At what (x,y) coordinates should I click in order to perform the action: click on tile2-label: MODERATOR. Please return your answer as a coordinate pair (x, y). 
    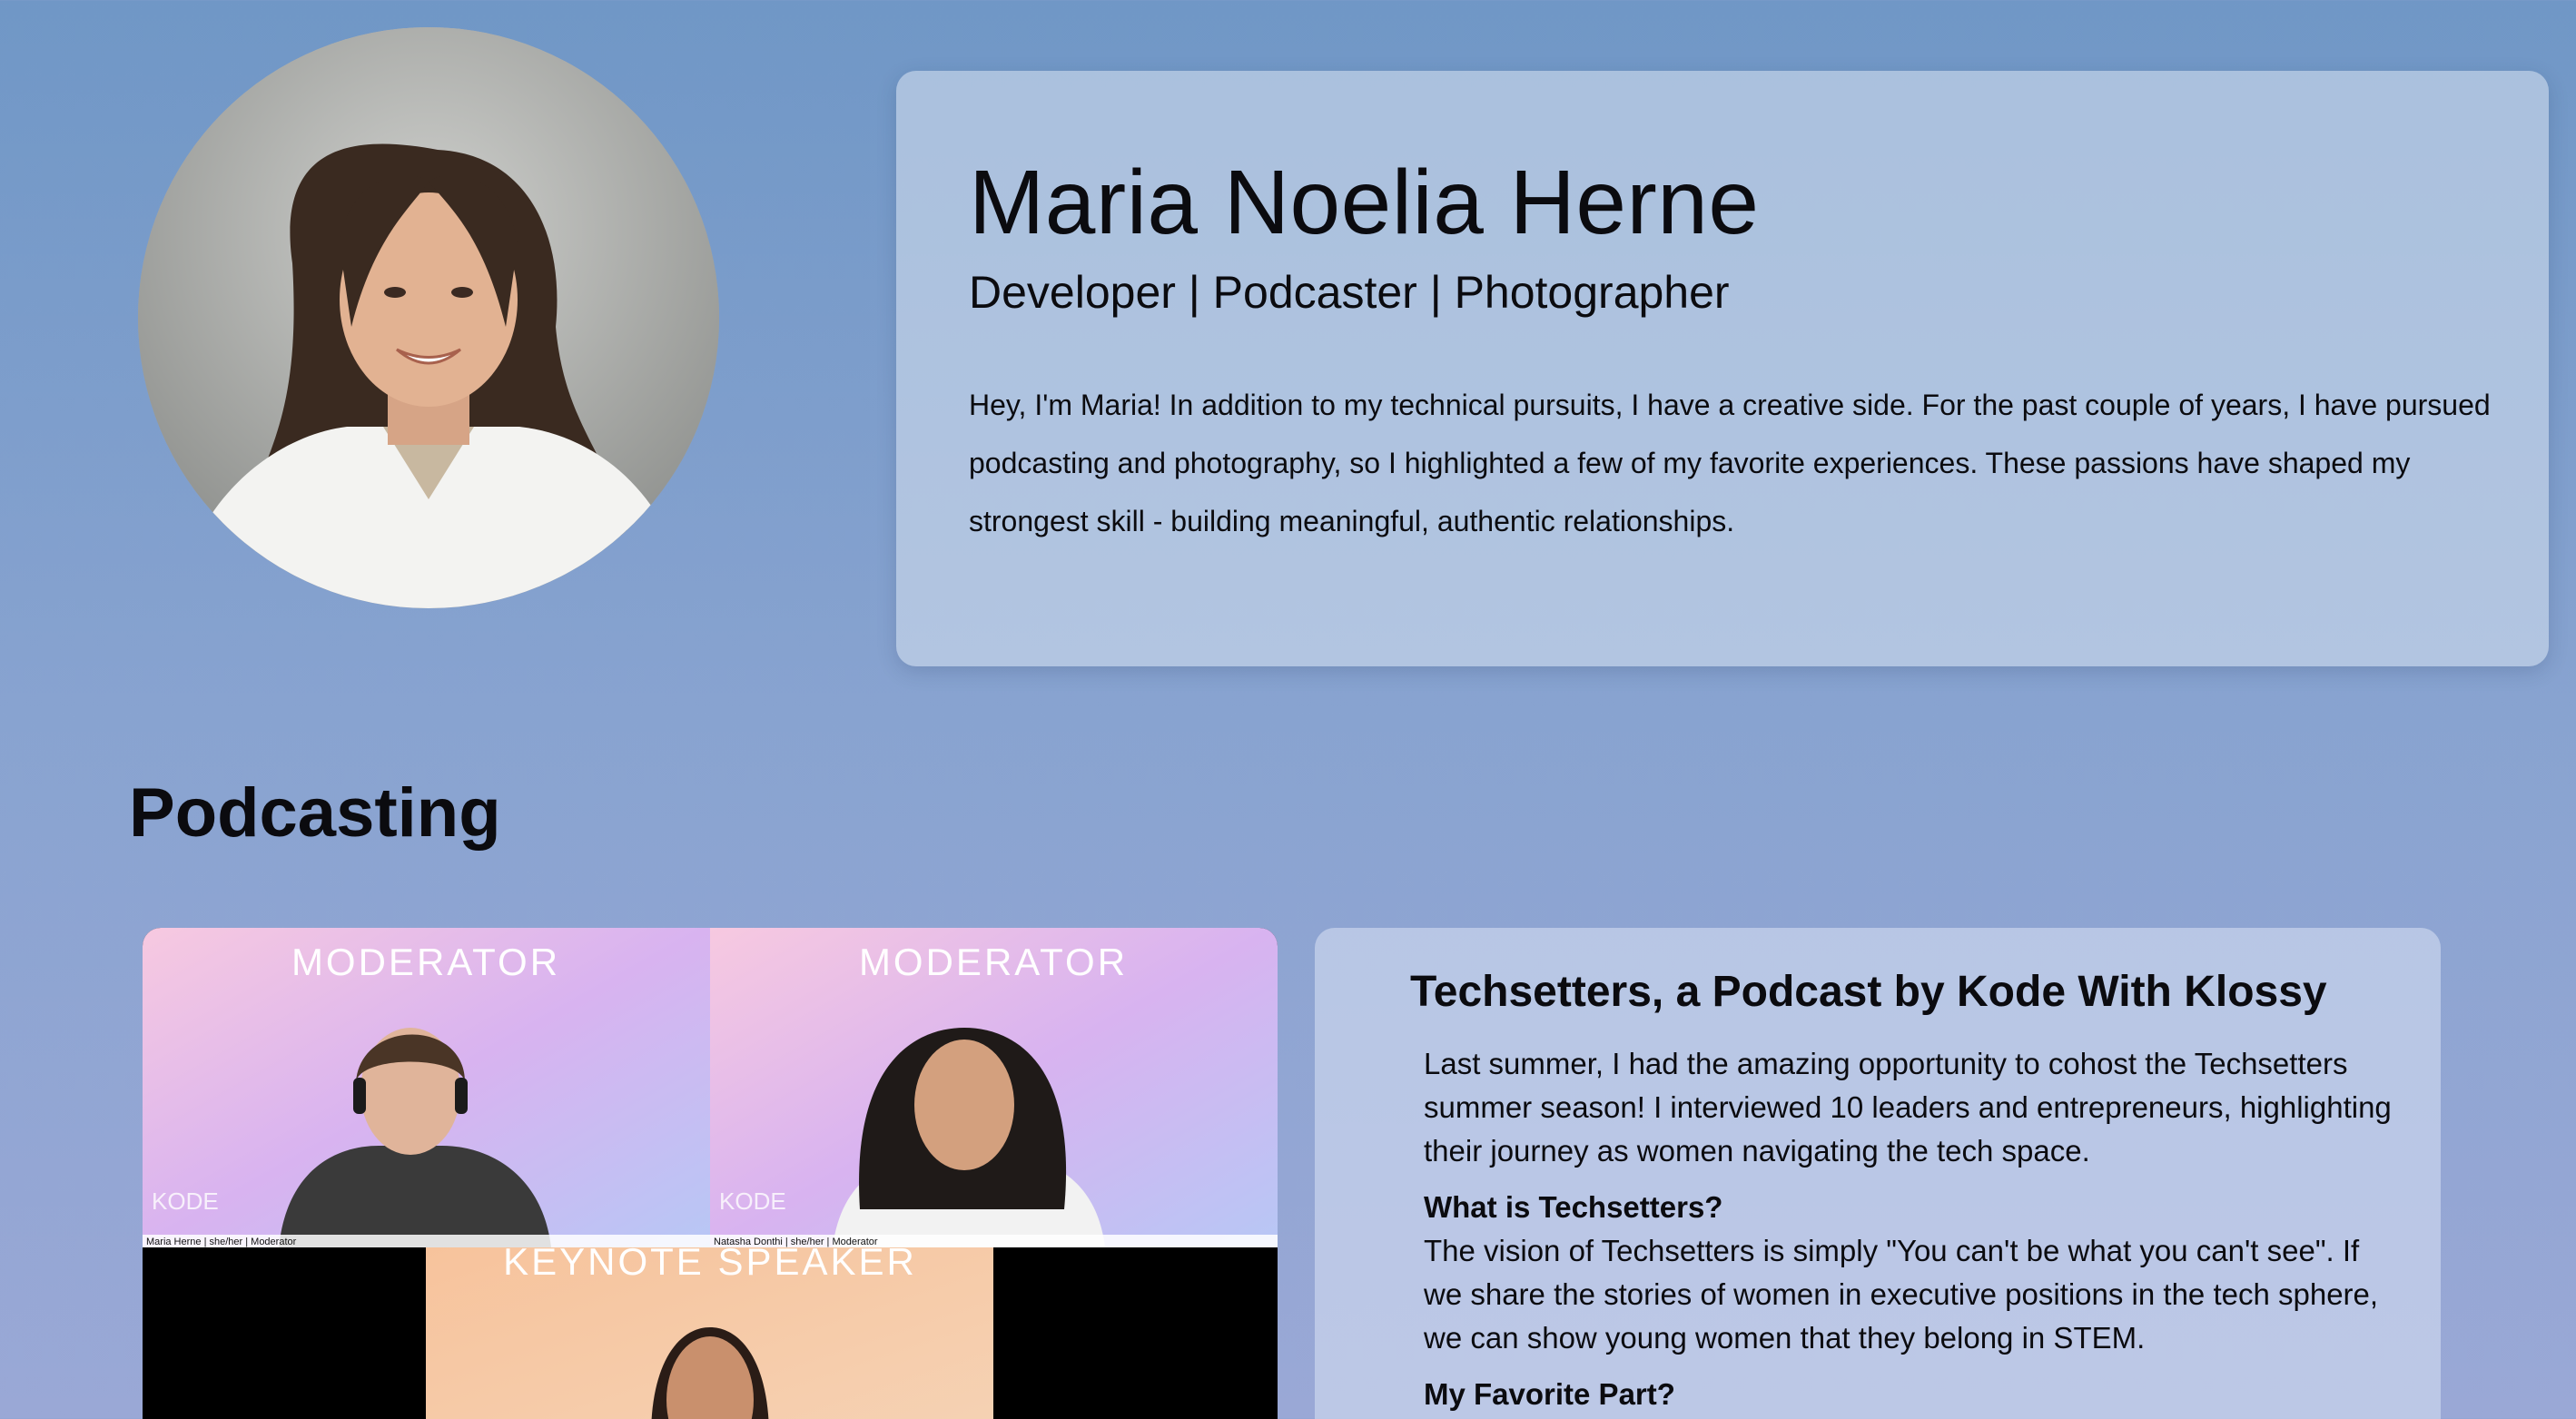
    Looking at the image, I should click on (993, 962).